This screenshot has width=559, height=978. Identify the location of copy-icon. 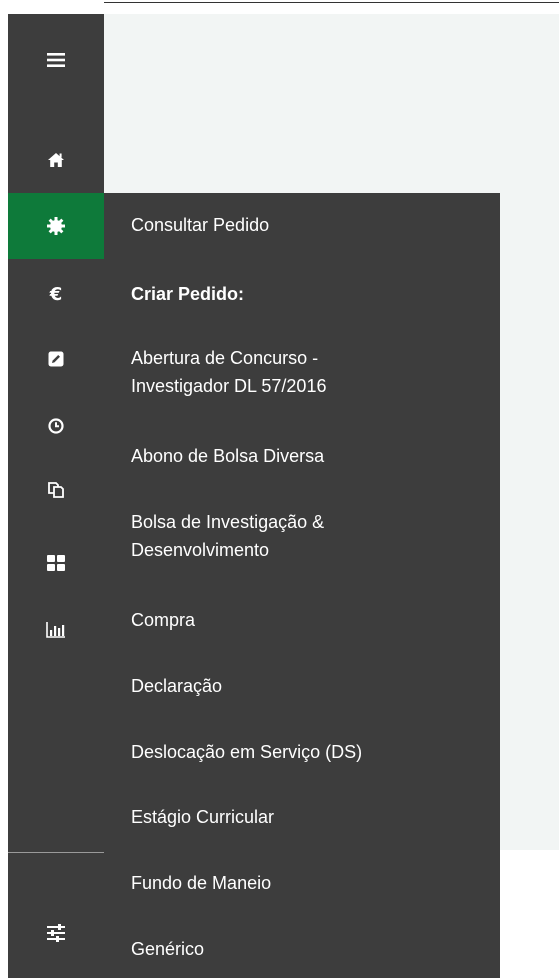
(56, 490).